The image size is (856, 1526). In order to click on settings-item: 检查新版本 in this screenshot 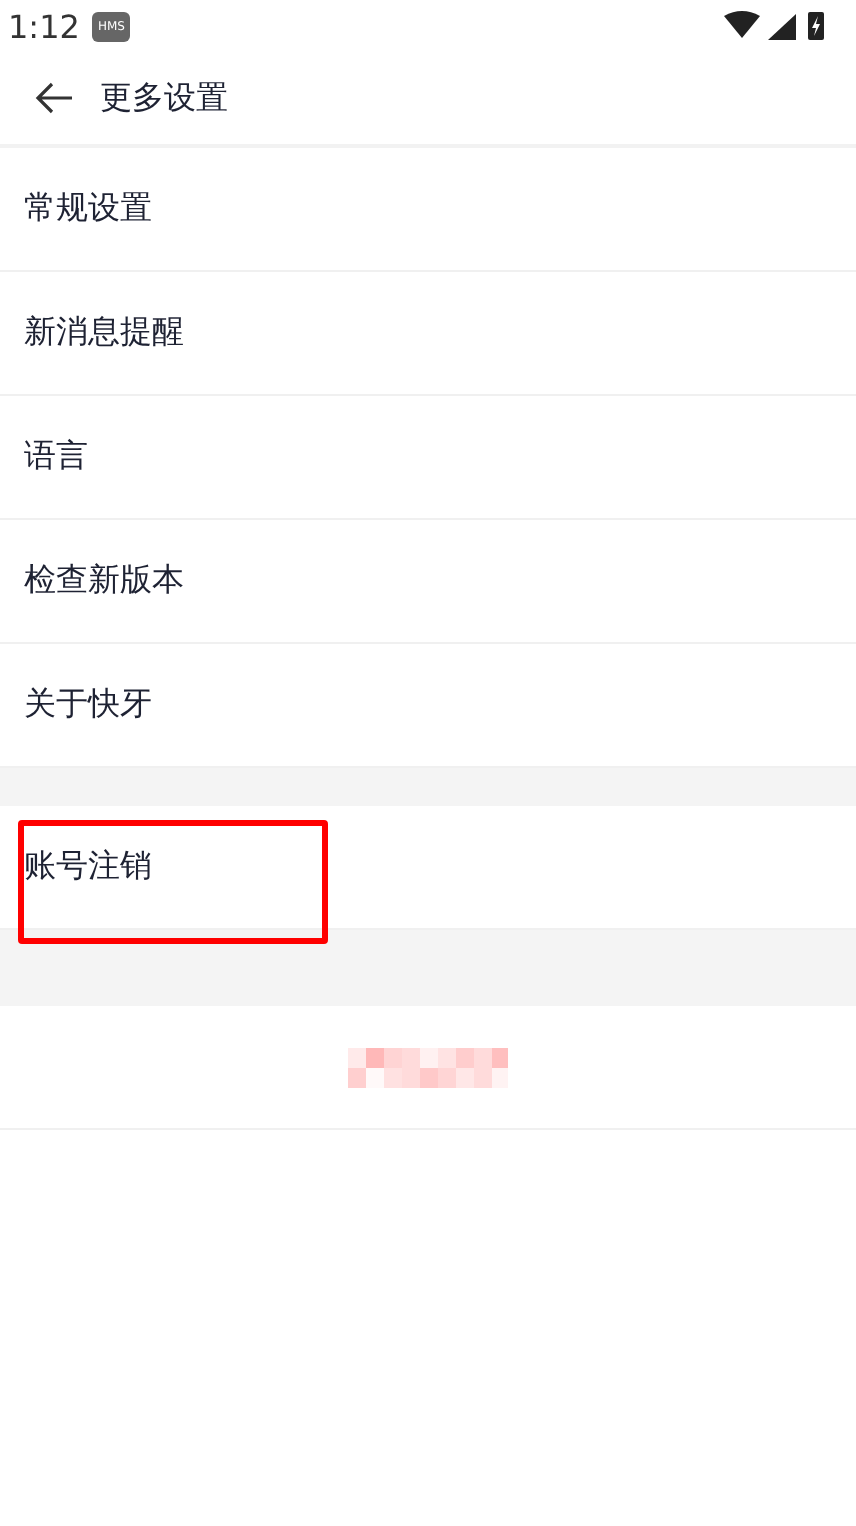, I will do `click(428, 582)`.